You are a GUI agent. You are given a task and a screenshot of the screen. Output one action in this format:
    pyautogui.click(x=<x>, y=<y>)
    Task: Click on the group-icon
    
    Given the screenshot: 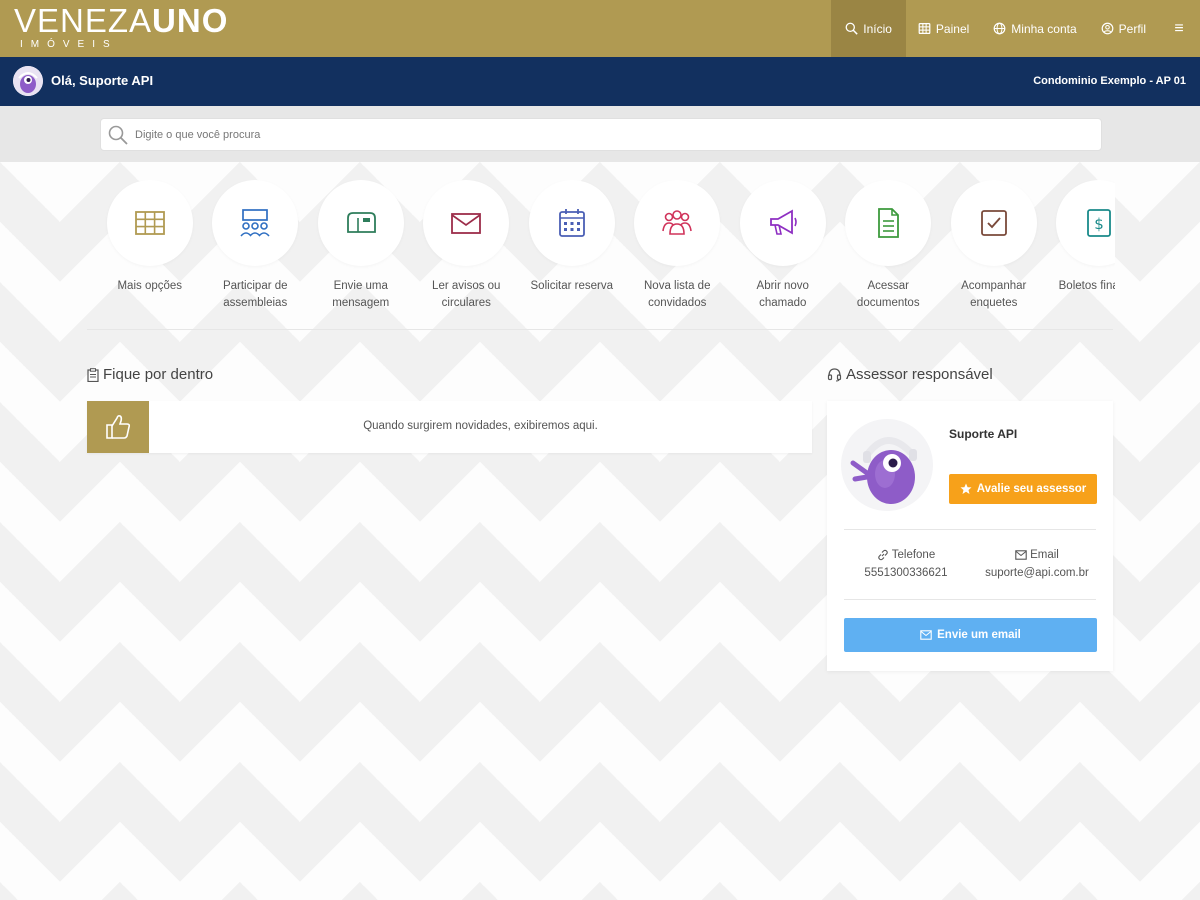 What is the action you would take?
    pyautogui.click(x=677, y=222)
    